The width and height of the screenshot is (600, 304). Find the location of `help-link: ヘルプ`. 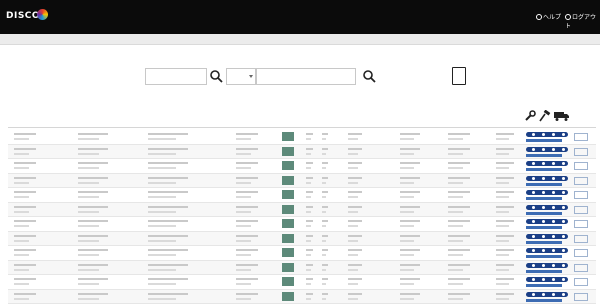

help-link: ヘルプ is located at coordinates (548, 16).